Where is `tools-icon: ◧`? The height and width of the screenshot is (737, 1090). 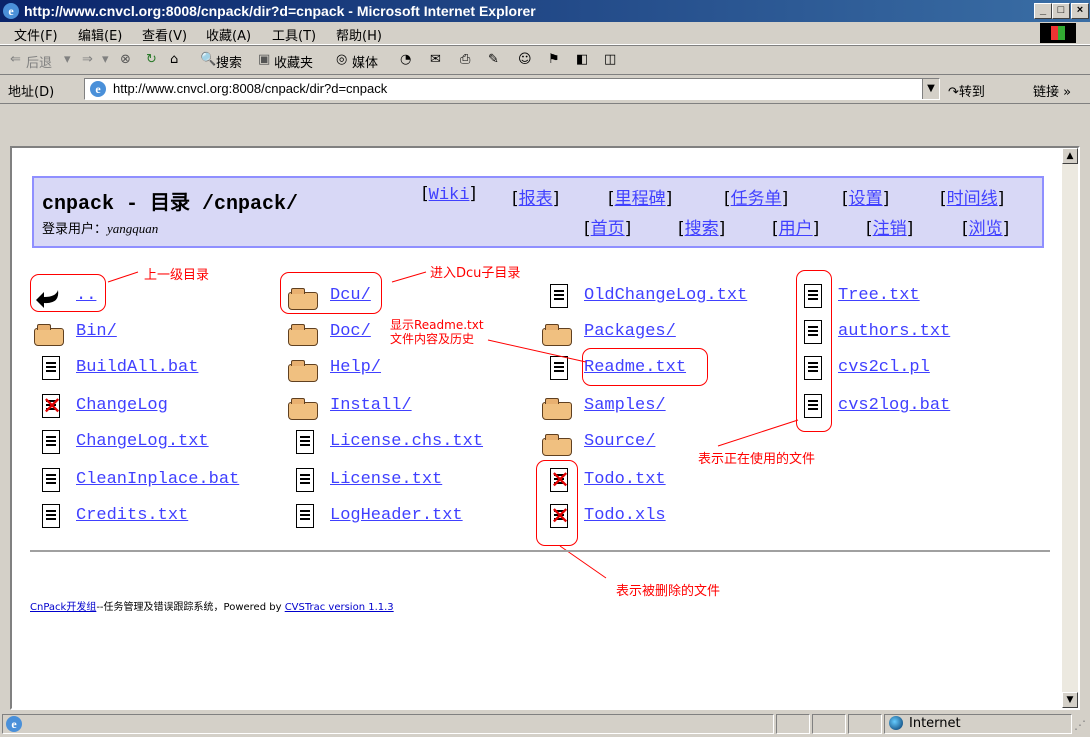
tools-icon: ◧ is located at coordinates (582, 59).